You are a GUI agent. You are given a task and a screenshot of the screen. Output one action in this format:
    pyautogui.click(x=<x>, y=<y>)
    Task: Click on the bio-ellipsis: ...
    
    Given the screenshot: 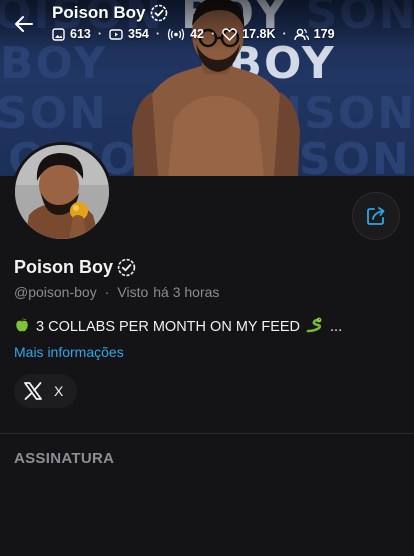 What is the action you would take?
    pyautogui.click(x=336, y=327)
    